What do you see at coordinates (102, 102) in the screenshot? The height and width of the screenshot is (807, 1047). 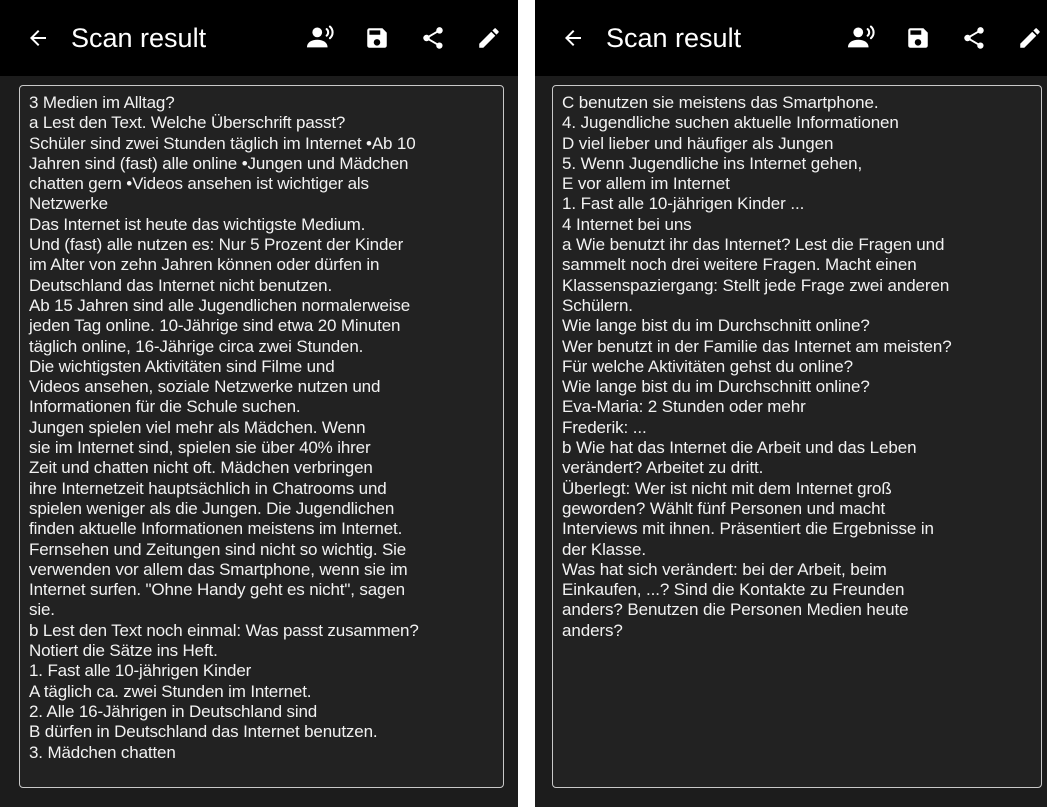 I see `text-line: 3 Medien im Alltag?` at bounding box center [102, 102].